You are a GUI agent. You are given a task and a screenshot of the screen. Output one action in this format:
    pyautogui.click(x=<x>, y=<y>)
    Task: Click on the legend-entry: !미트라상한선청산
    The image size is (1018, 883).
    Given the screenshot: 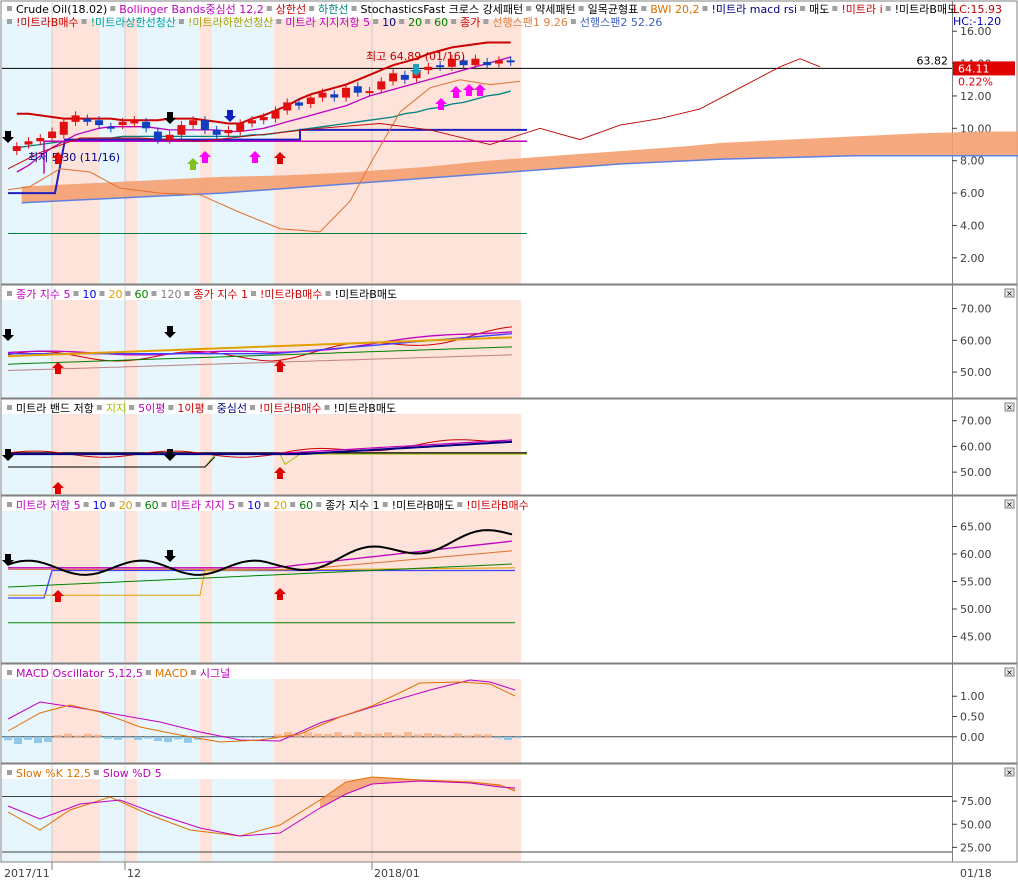 What is the action you would take?
    pyautogui.click(x=133, y=22)
    